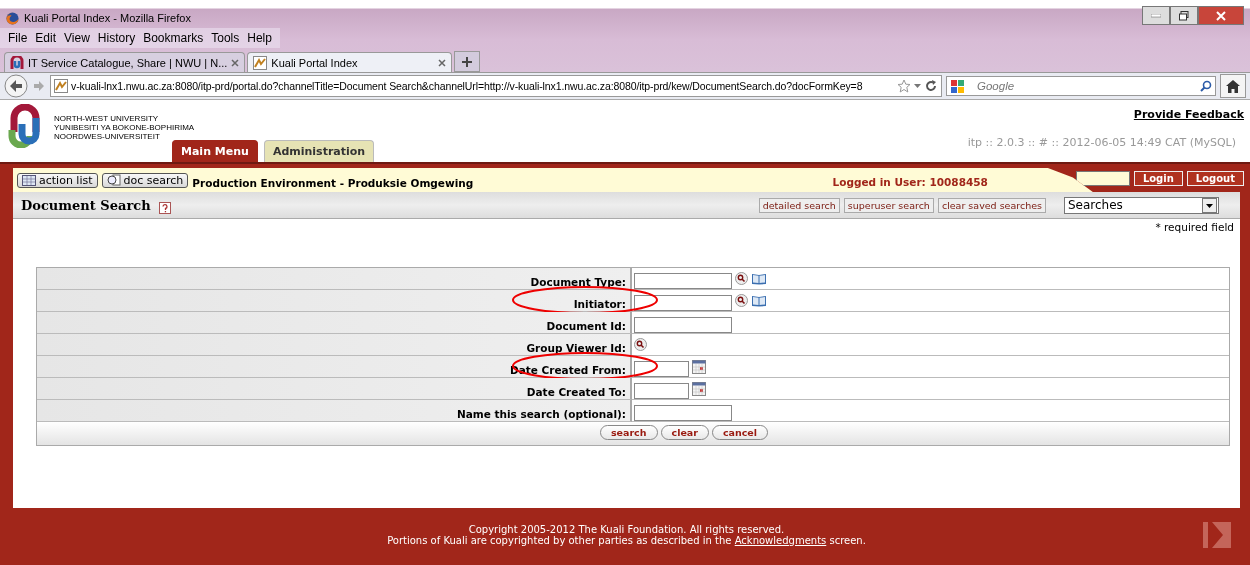 This screenshot has width=1250, height=565. I want to click on kuali-logo-icon, so click(1217, 535).